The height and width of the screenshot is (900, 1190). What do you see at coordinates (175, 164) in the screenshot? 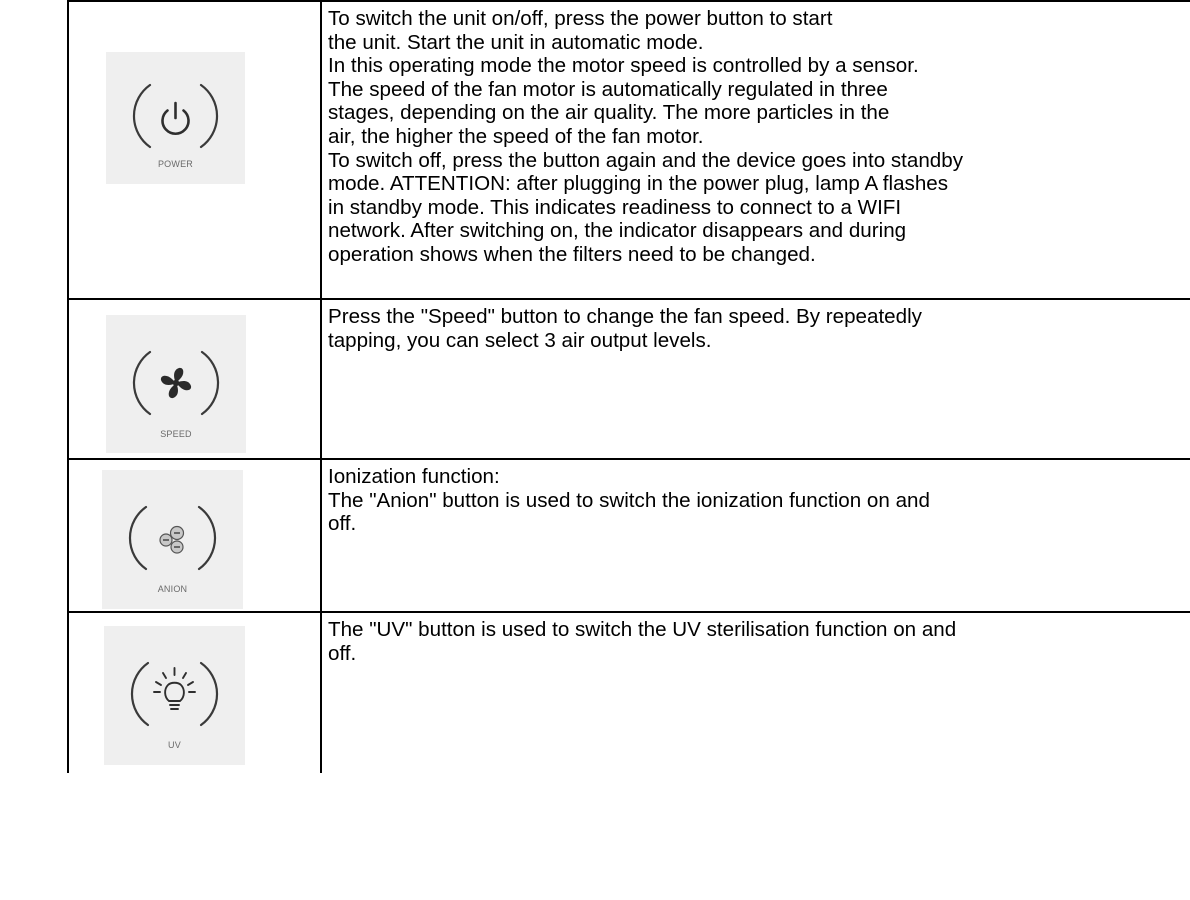
I see `power-button-label: POWER` at bounding box center [175, 164].